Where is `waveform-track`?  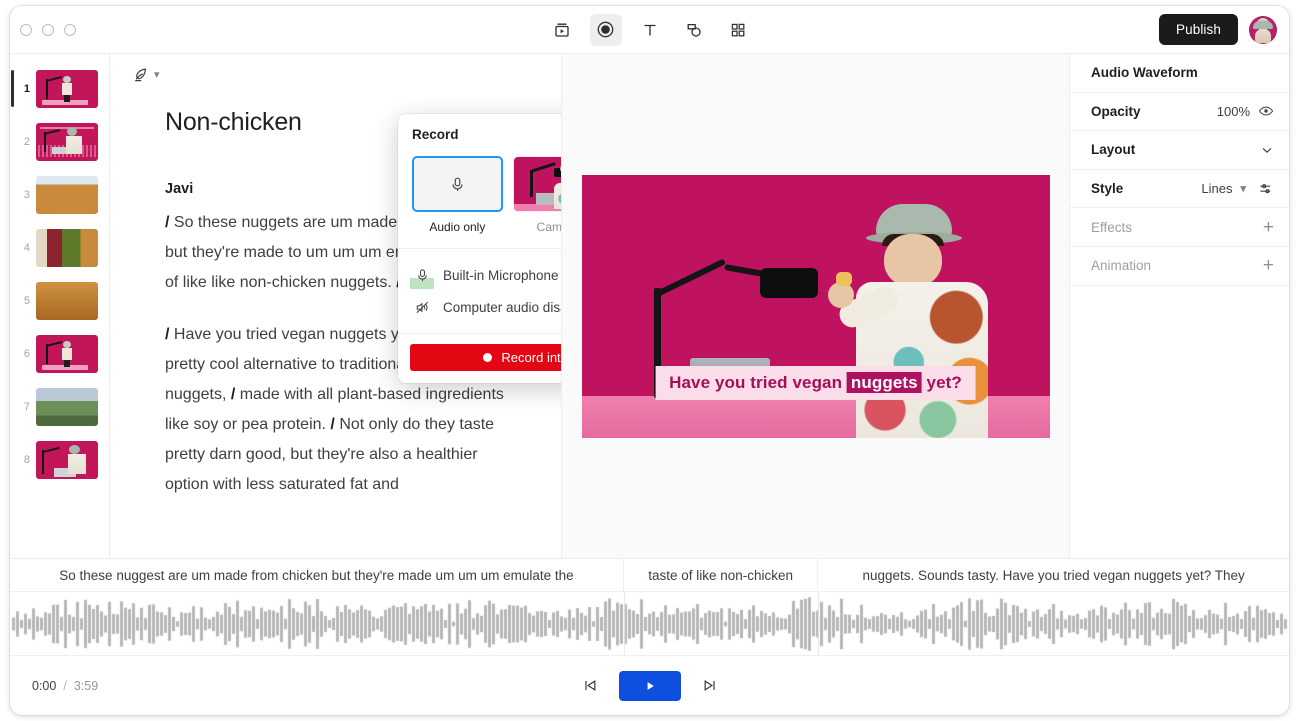 waveform-track is located at coordinates (649, 624).